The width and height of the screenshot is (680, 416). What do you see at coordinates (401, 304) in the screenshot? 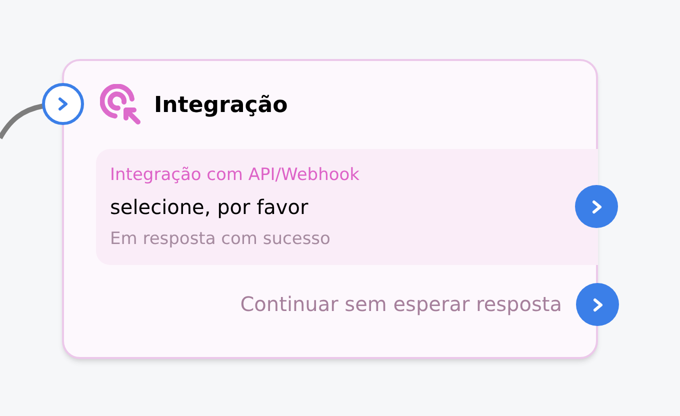
I see `fallback-label: Continuar sem esperar resposta` at bounding box center [401, 304].